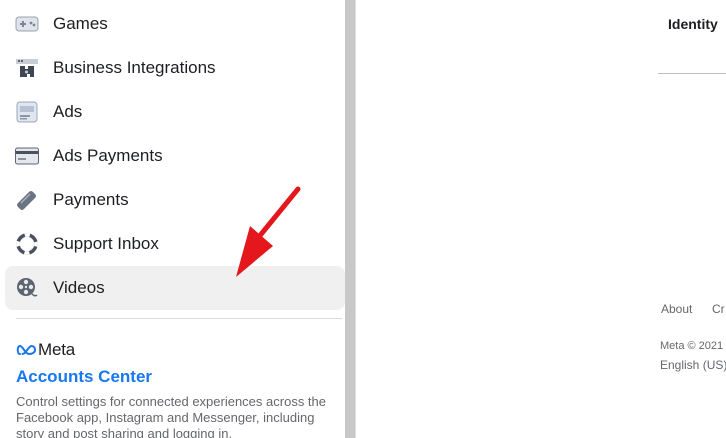 Image resolution: width=726 pixels, height=438 pixels. What do you see at coordinates (268, 231) in the screenshot?
I see `red-arrow-annotation` at bounding box center [268, 231].